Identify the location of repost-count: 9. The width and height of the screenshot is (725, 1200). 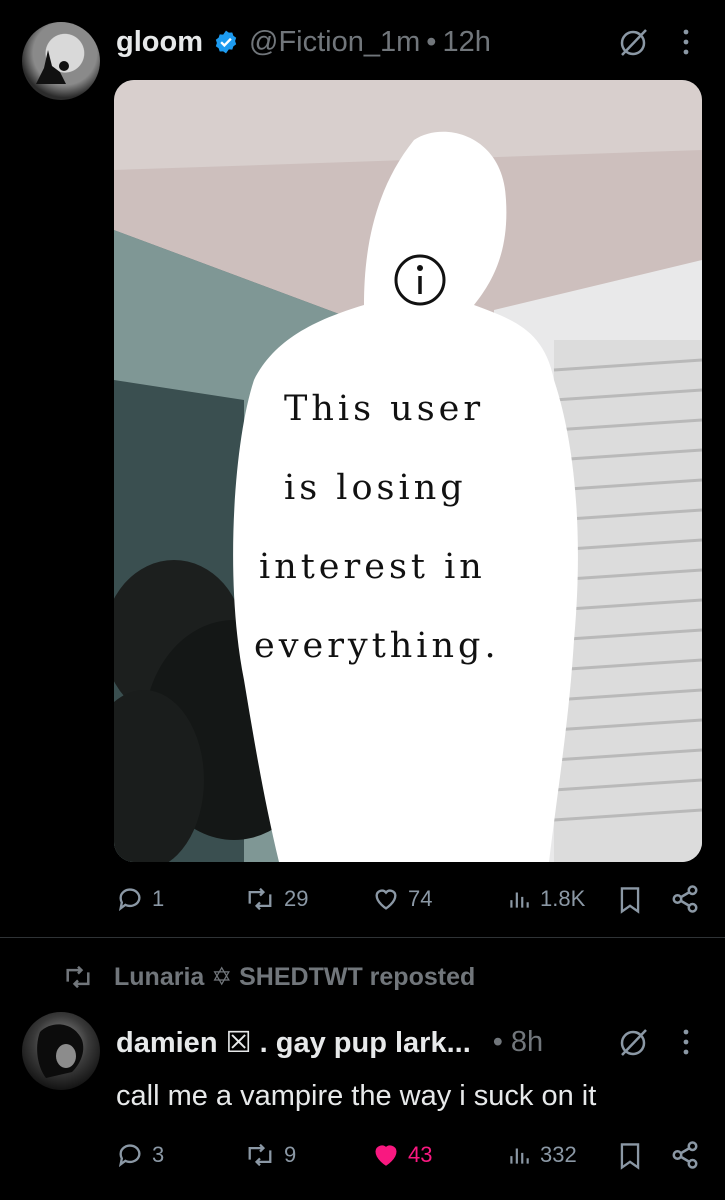
(290, 1154).